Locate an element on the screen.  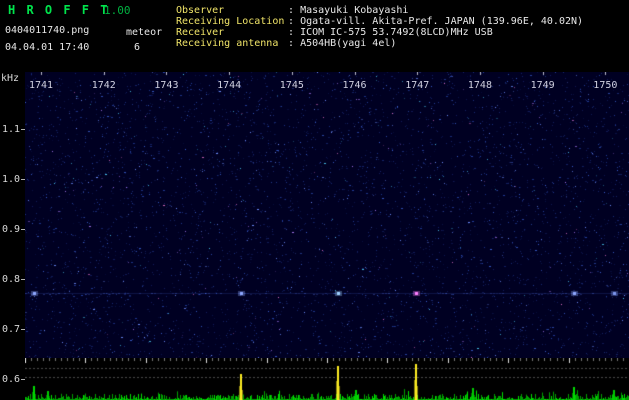
meta-label: Observer is located at coordinates (200, 10).